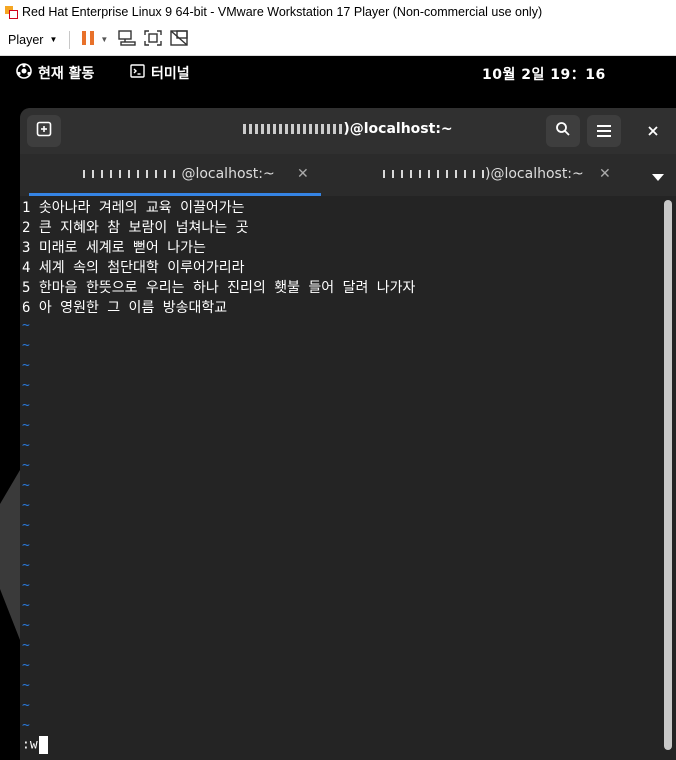 This screenshot has width=676, height=760. I want to click on hamburger-menu-icon, so click(604, 131).